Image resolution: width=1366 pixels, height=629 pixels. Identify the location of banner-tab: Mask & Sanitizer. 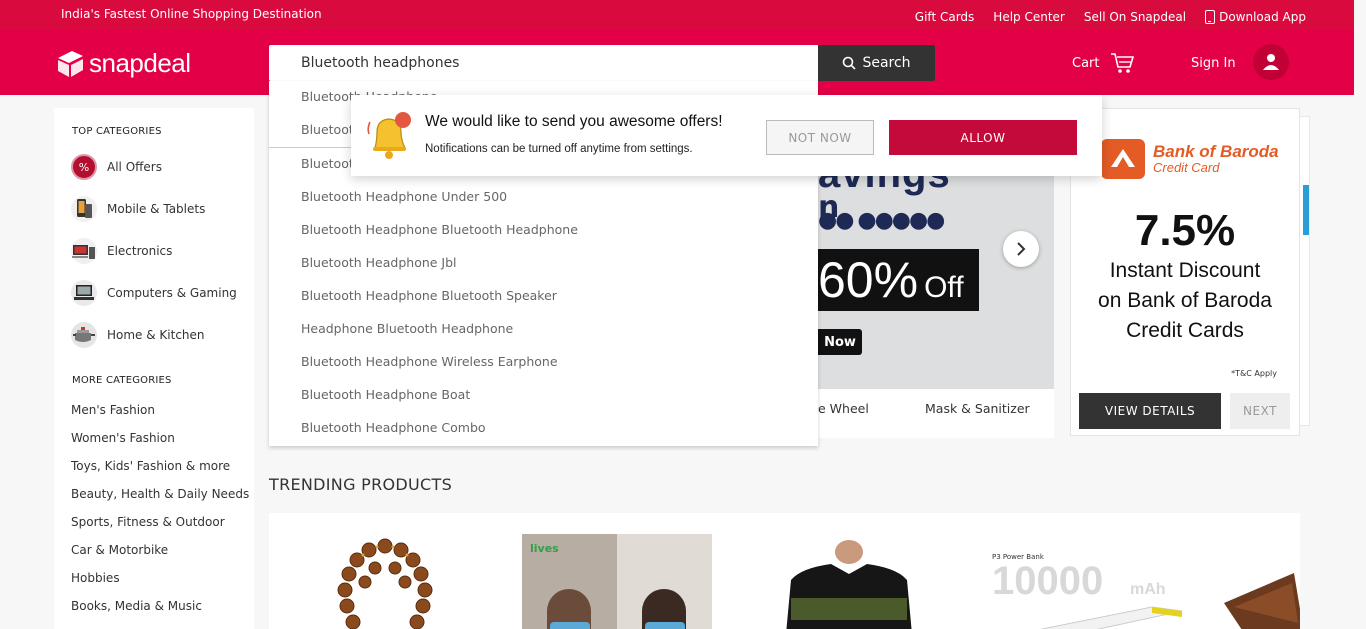
(977, 408).